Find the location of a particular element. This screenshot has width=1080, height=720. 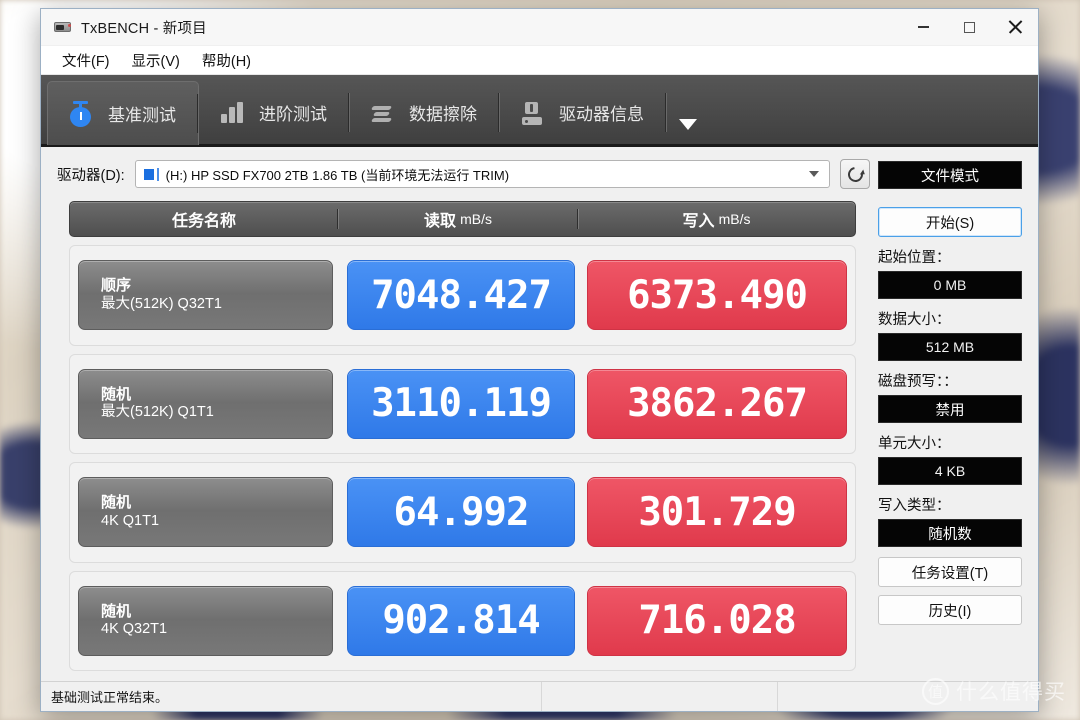

table-row: 随机 4K Q1T1 64.992 301.729 is located at coordinates (462, 512).